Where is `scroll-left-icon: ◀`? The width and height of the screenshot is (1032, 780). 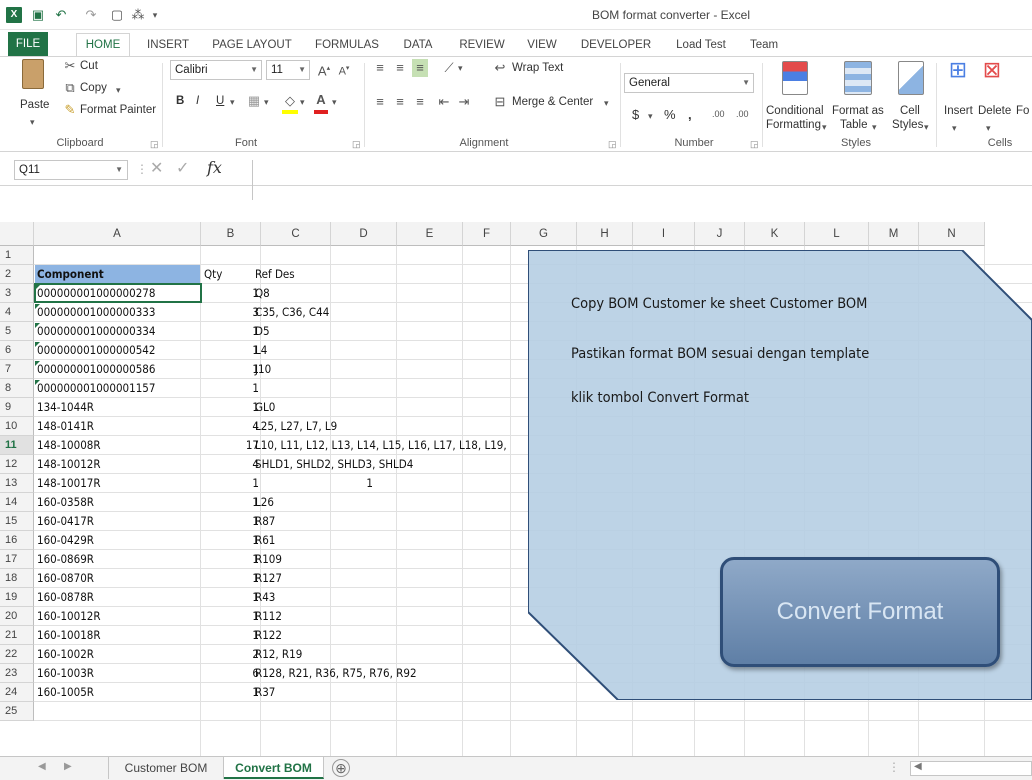 scroll-left-icon: ◀ is located at coordinates (918, 766).